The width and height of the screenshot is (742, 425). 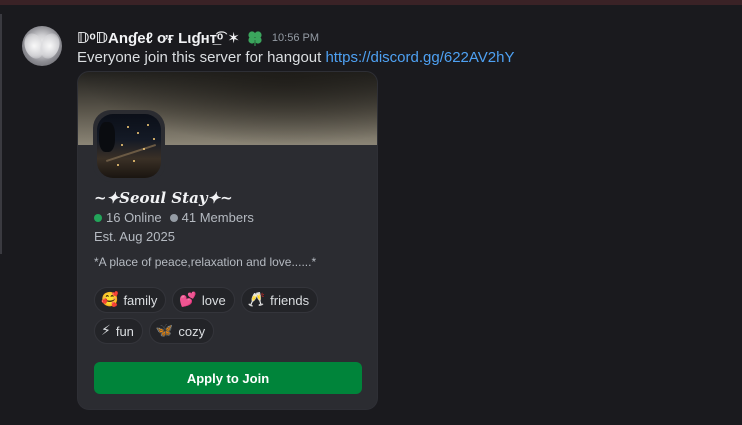 What do you see at coordinates (98, 217) in the screenshot?
I see `online-dot-icon` at bounding box center [98, 217].